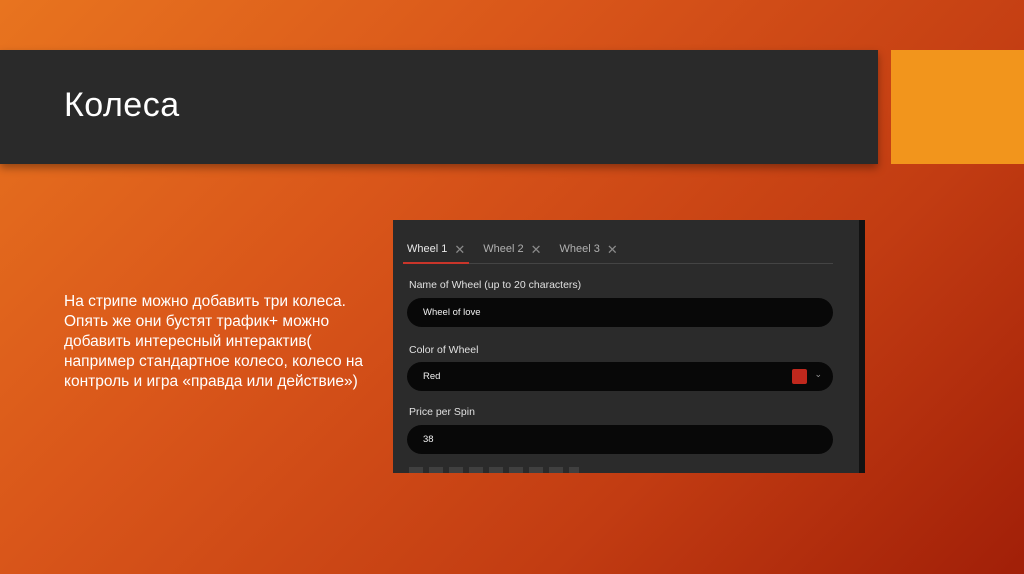  What do you see at coordinates (428, 439) in the screenshot?
I see `price-per-spin-value: 38` at bounding box center [428, 439].